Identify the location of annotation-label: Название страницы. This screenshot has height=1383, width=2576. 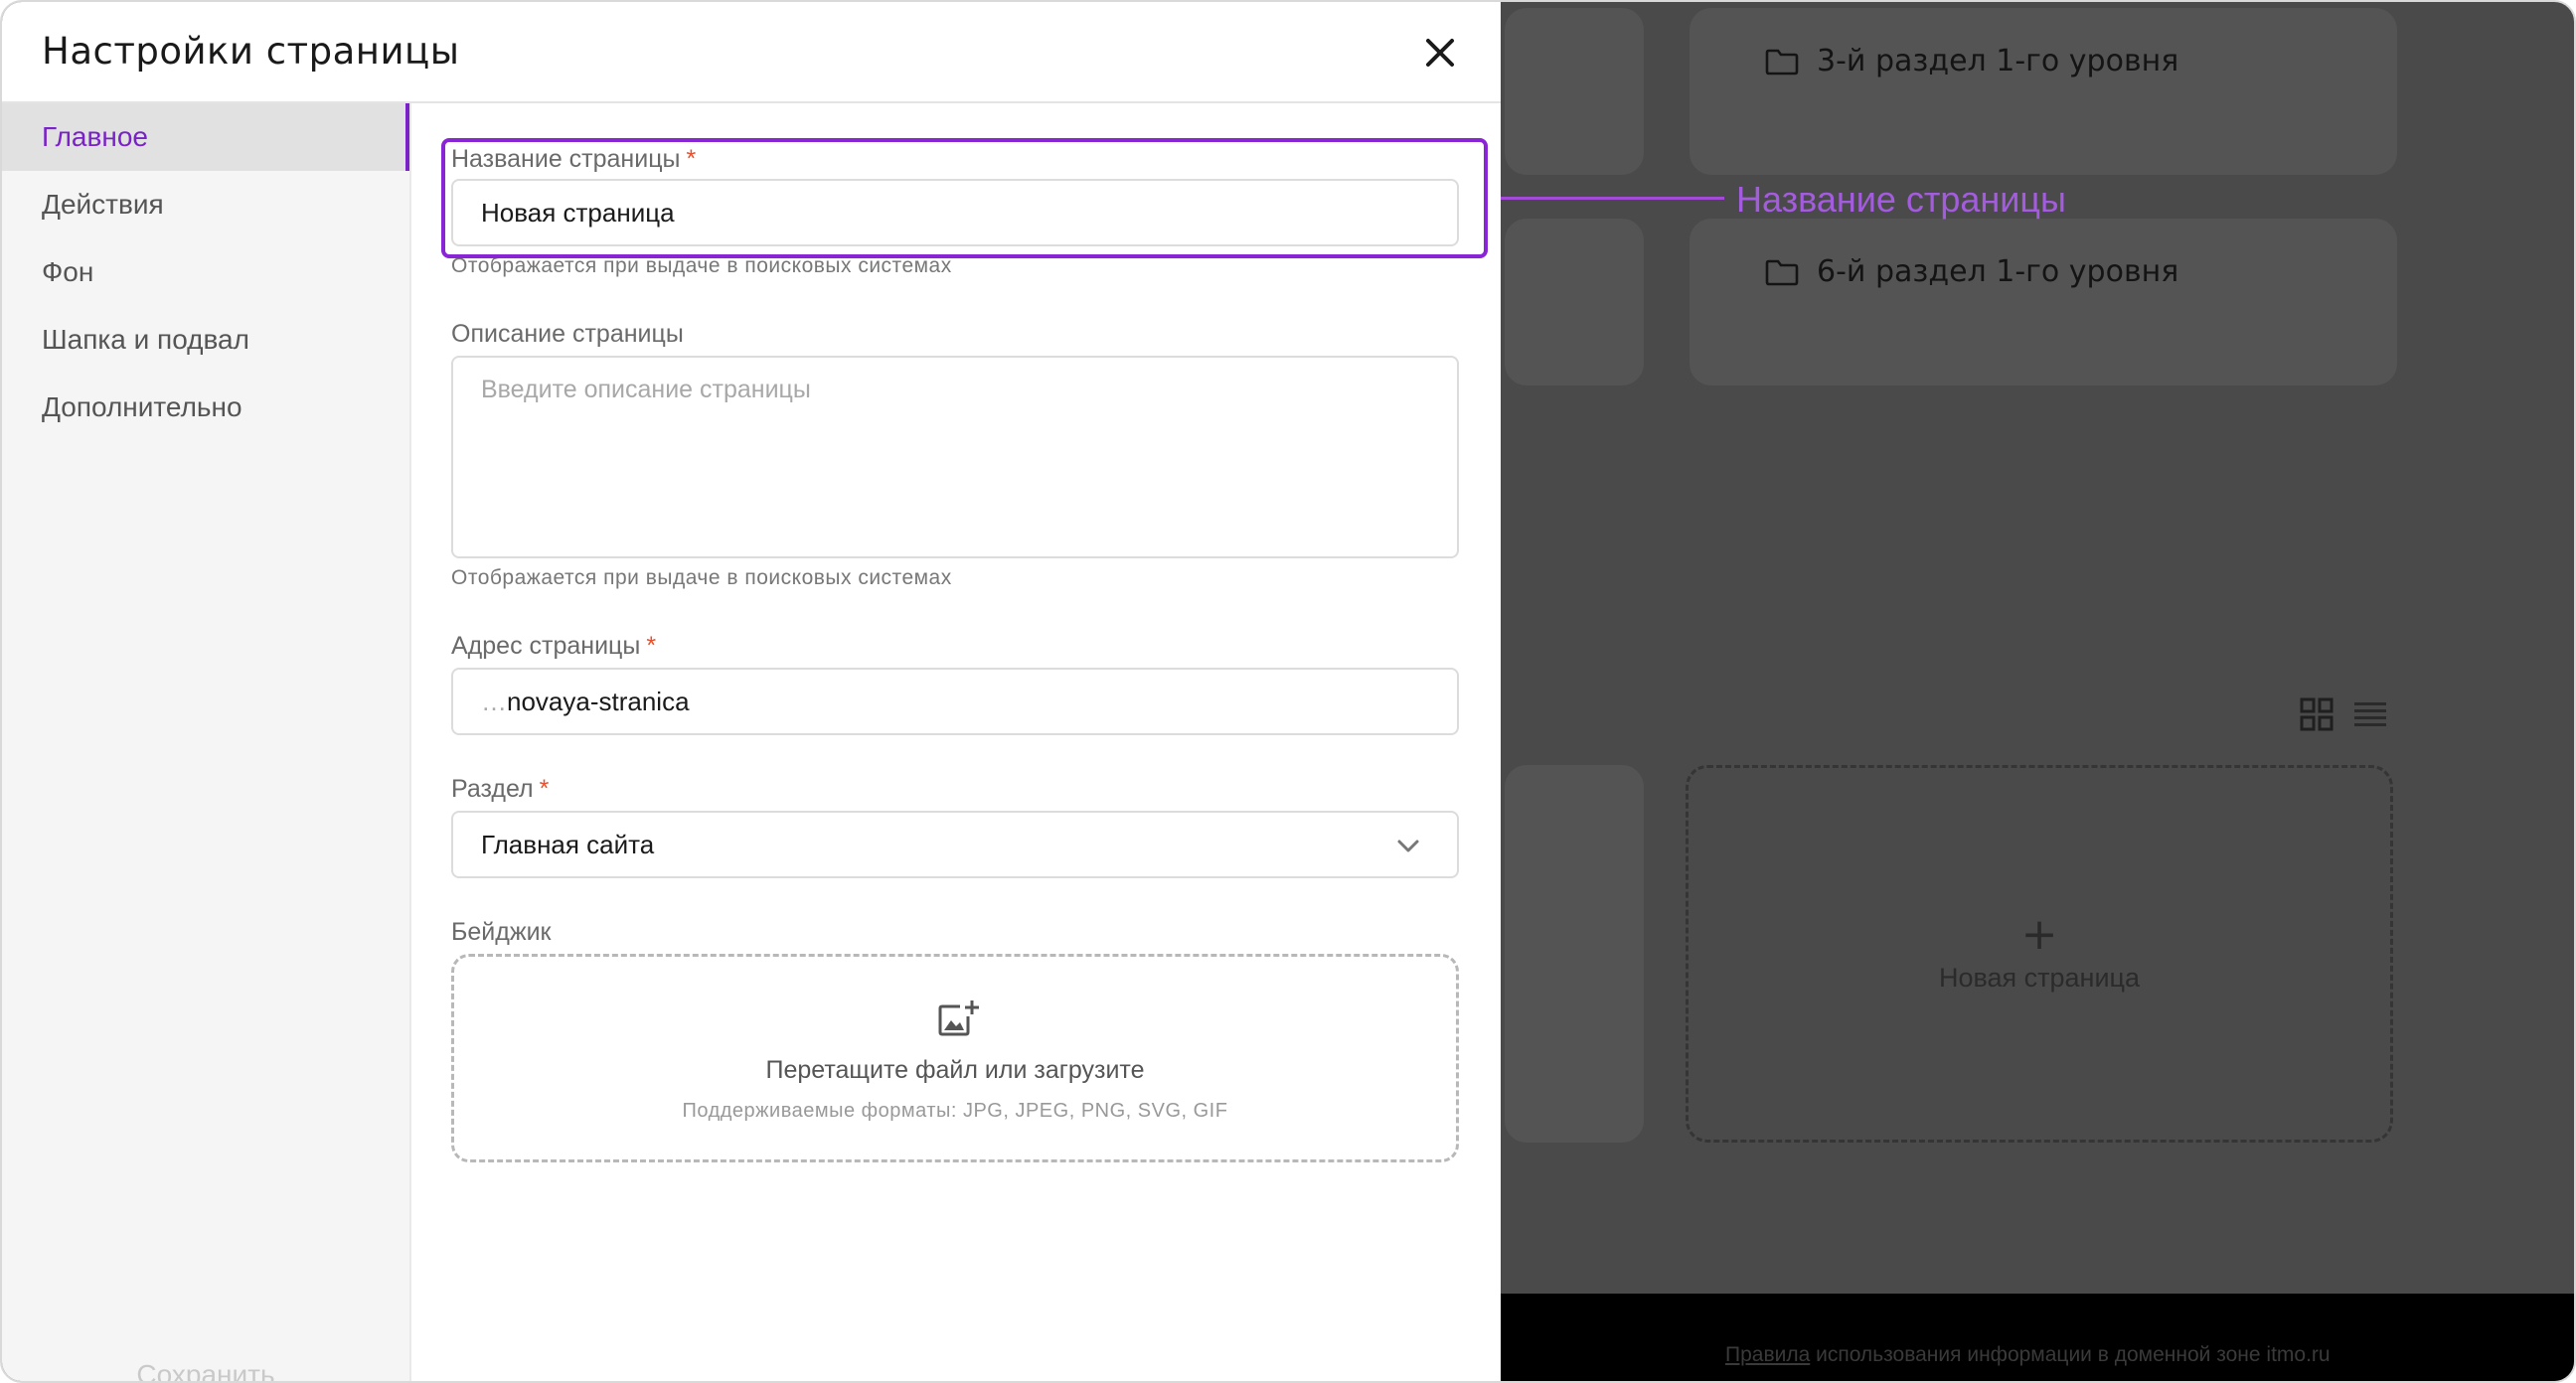
(1901, 199).